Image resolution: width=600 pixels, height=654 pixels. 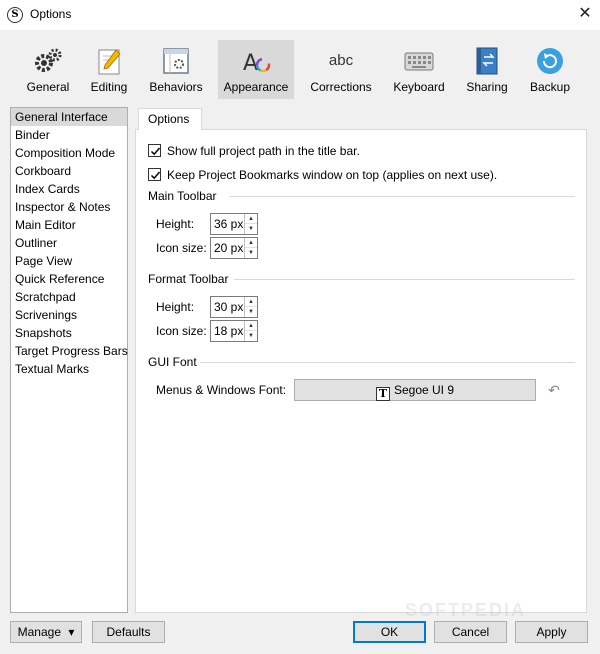 What do you see at coordinates (181, 331) in the screenshot?
I see `format-toolbar-icon-size-label: Icon size:` at bounding box center [181, 331].